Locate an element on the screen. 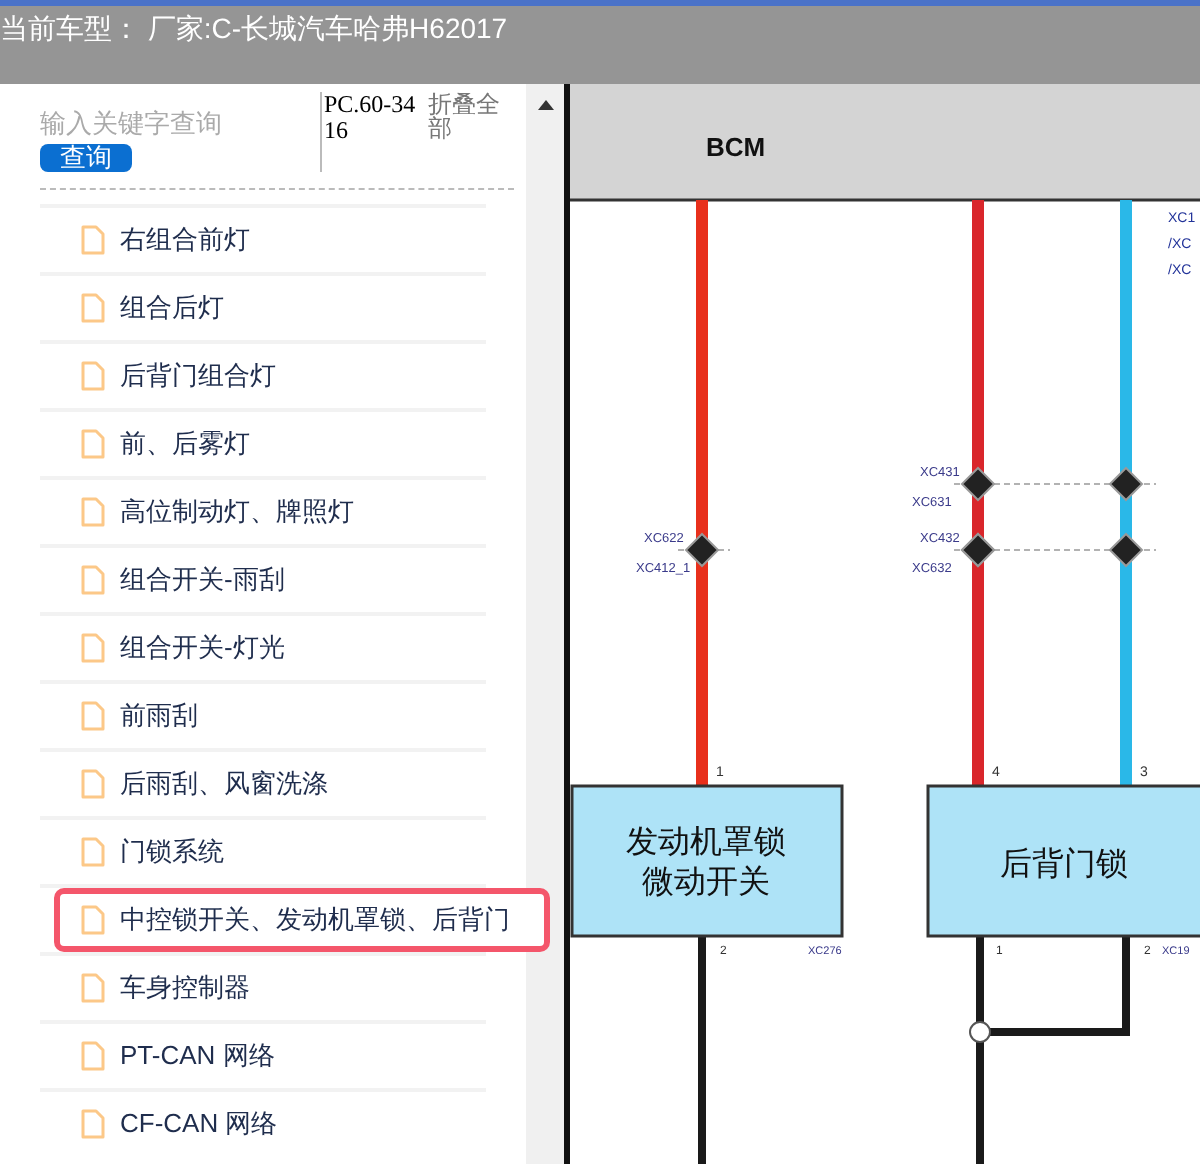  code-label: PC.60-3416 is located at coordinates (370, 118).